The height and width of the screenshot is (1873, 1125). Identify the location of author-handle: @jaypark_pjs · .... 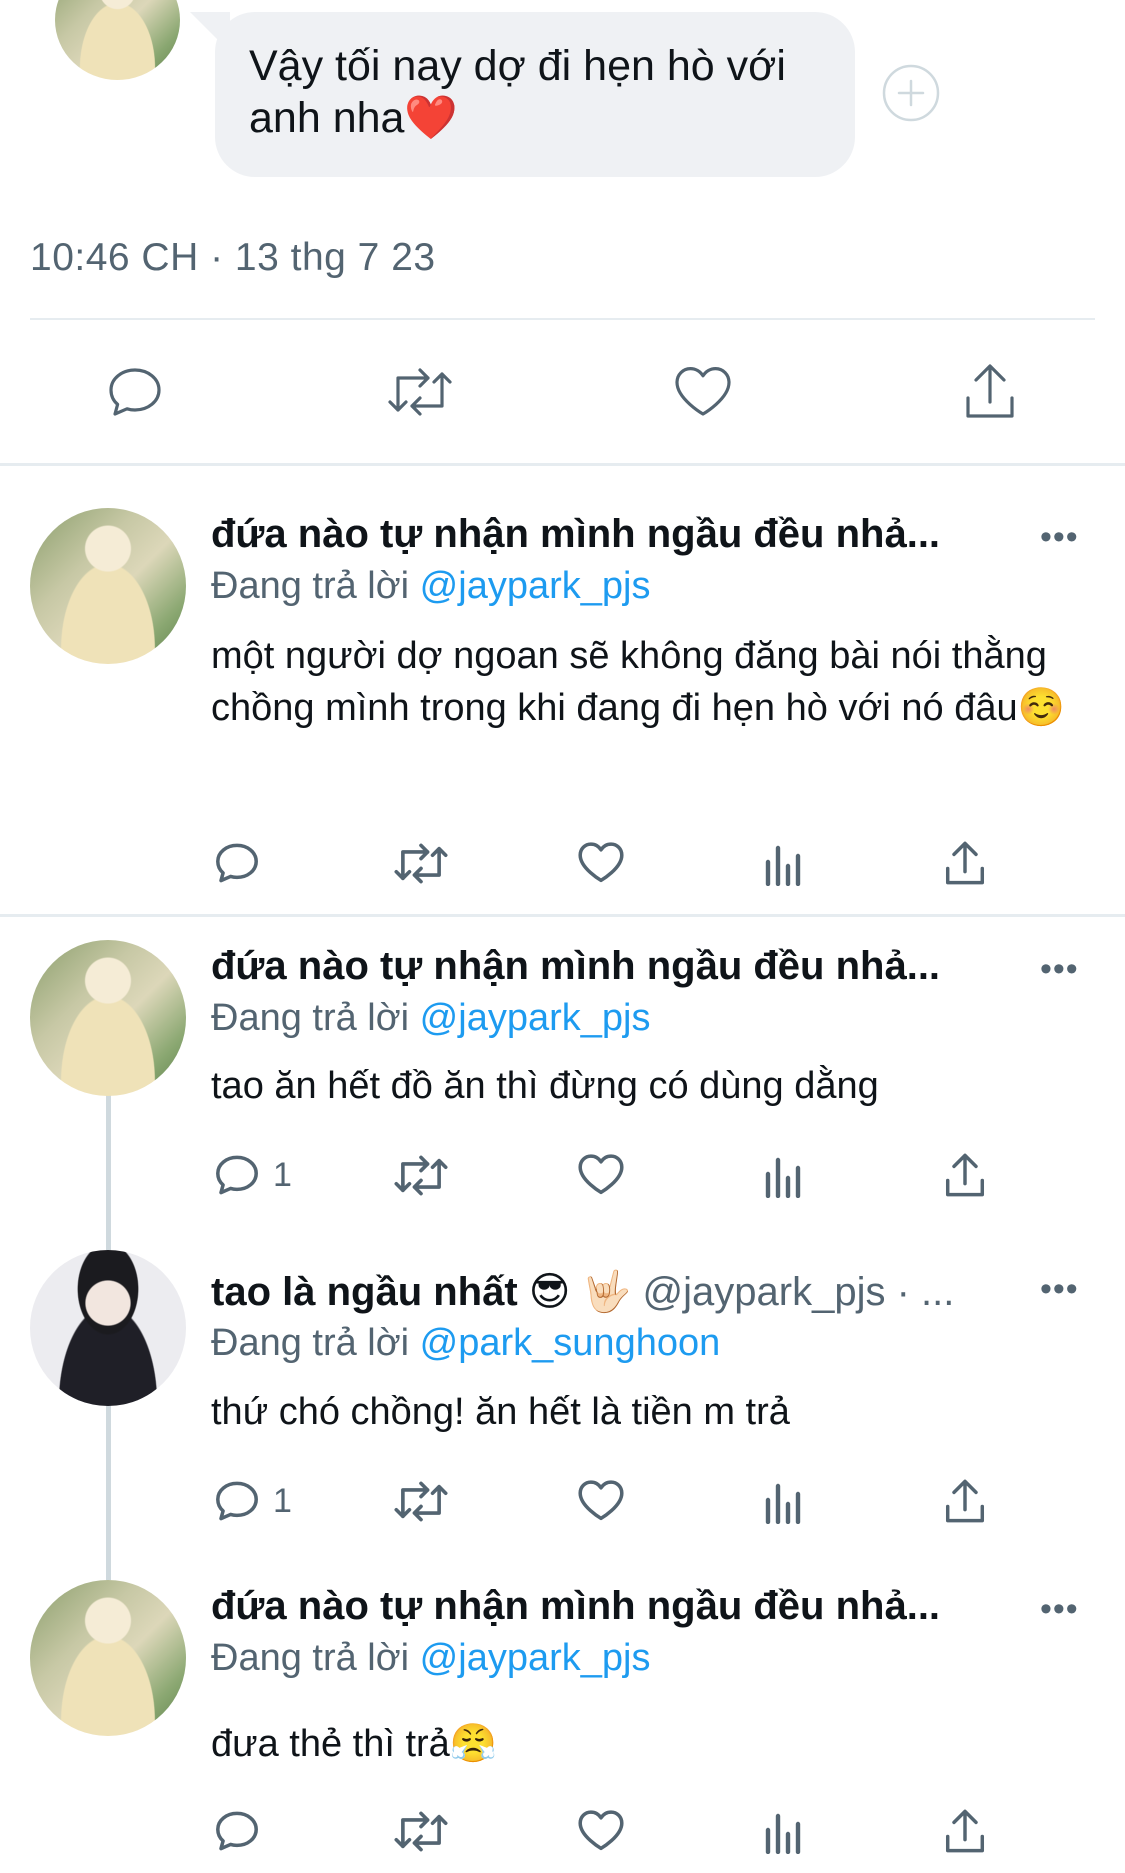
(798, 1292).